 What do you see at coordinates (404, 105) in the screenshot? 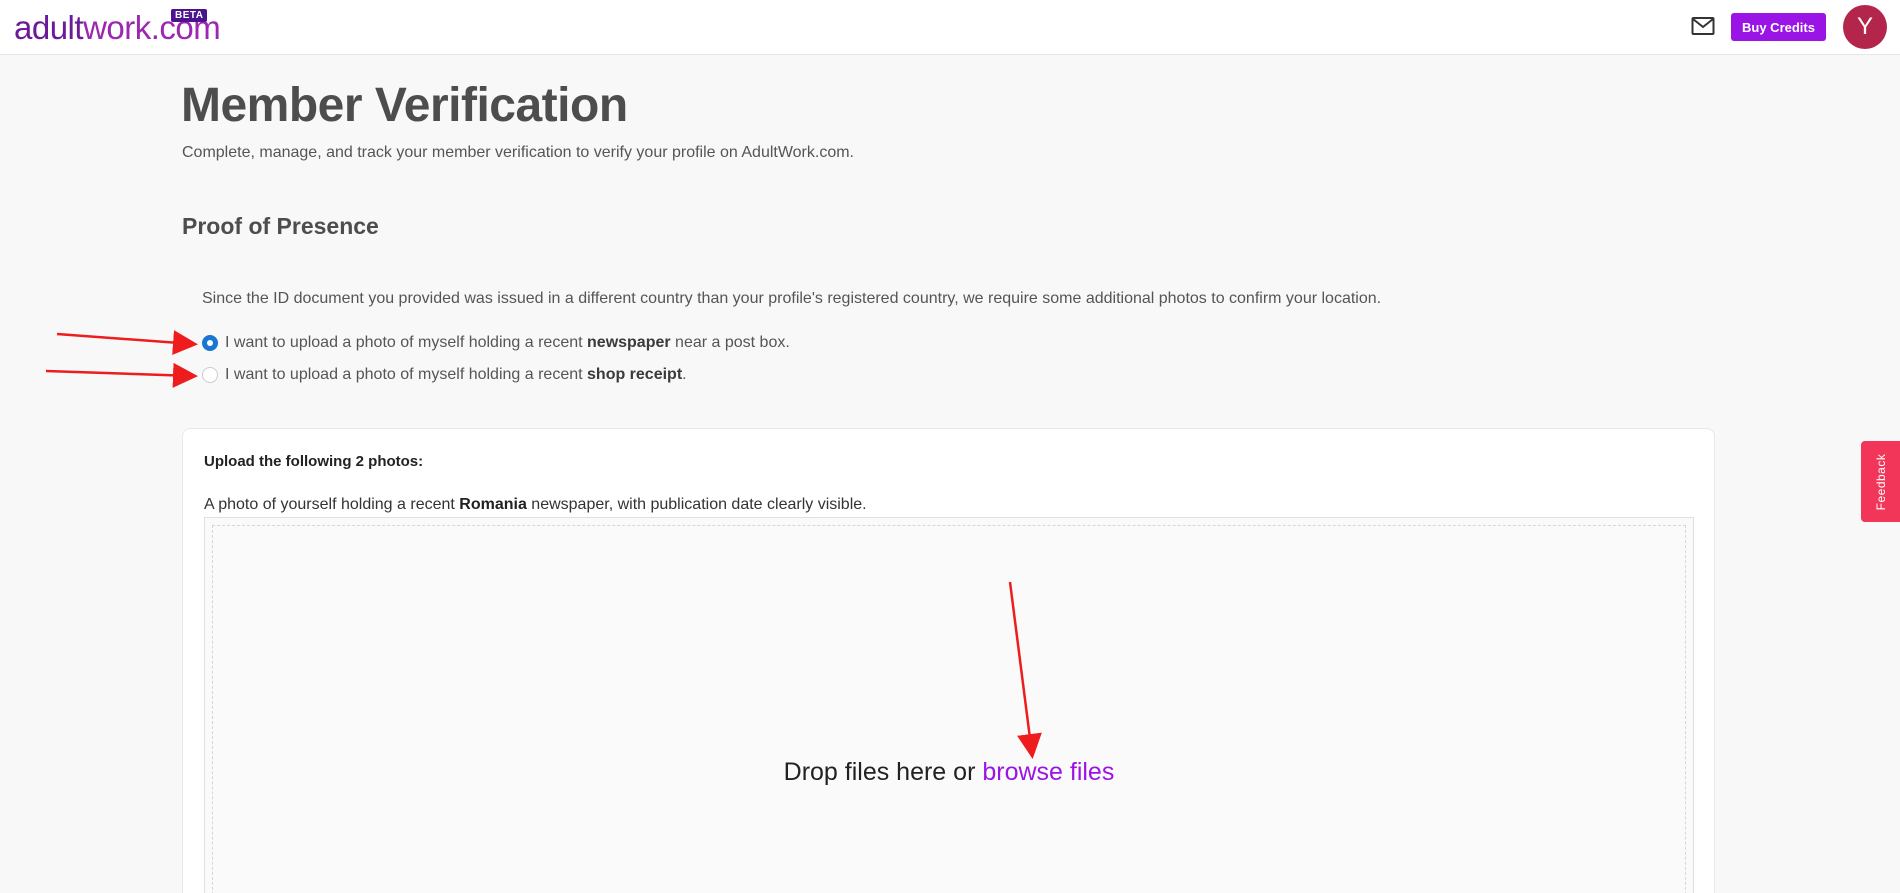
I see `page-title: Member Verification` at bounding box center [404, 105].